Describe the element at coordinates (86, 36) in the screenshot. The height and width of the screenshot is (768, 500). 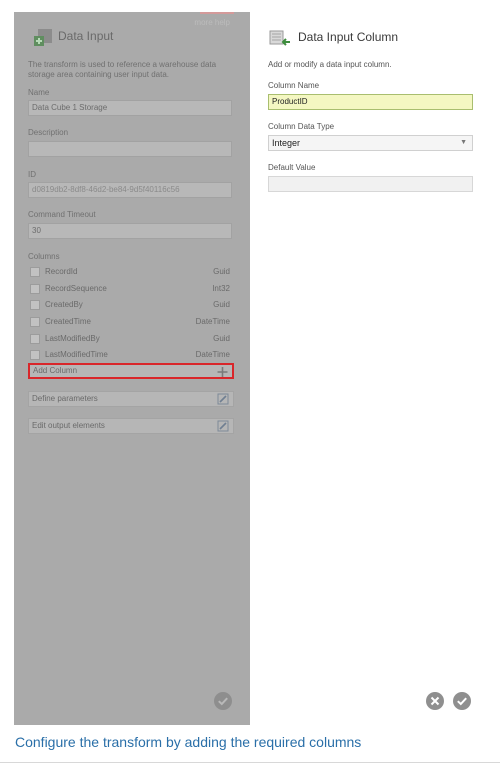
I see `panel-title: Data Input` at that location.